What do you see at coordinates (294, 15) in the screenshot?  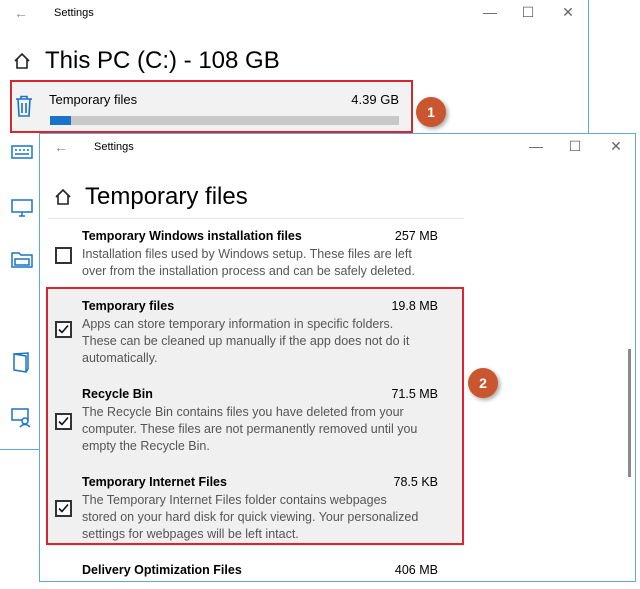 I see `back-titlebar: ← Settings — ☐ ✕` at bounding box center [294, 15].